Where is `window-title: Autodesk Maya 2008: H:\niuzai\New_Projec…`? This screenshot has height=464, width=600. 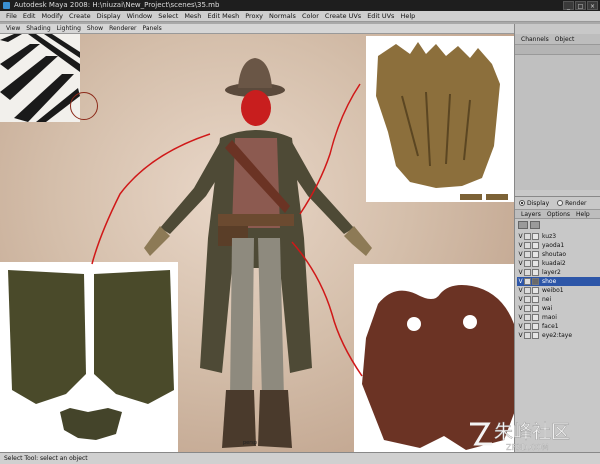 window-title: Autodesk Maya 2008: H:\niuzai\New_Projec… is located at coordinates (117, 5).